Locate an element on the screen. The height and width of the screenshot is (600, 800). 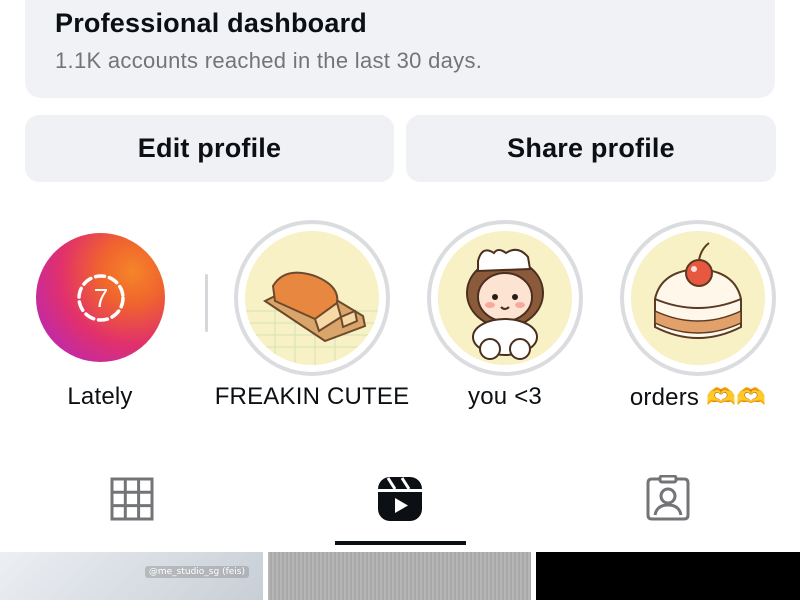
archive-count: 7 is located at coordinates (100, 298).